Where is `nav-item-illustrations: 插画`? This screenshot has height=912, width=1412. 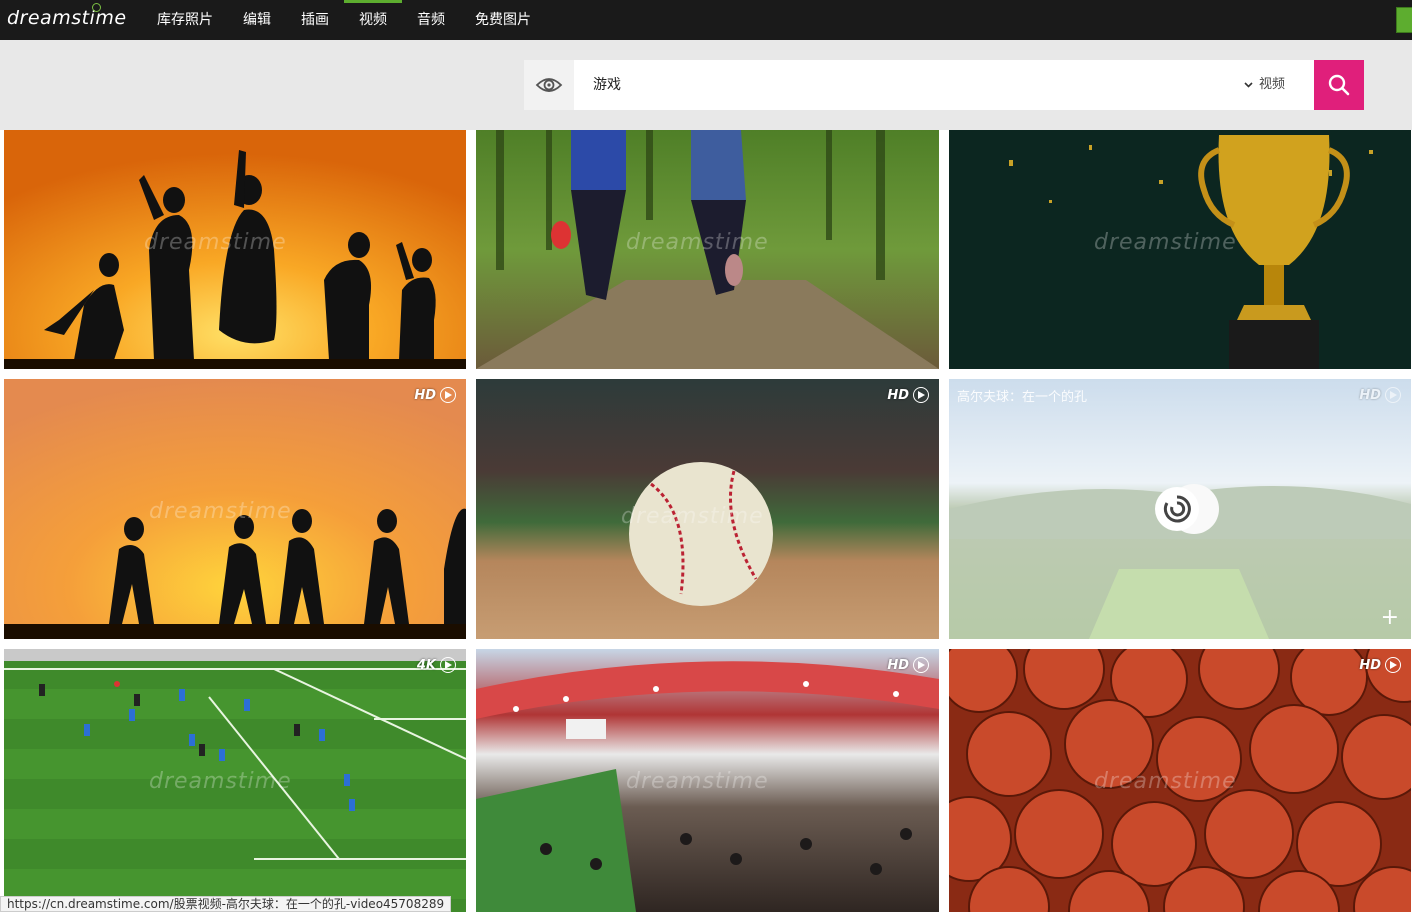
nav-item-illustrations: 插画 is located at coordinates (315, 20).